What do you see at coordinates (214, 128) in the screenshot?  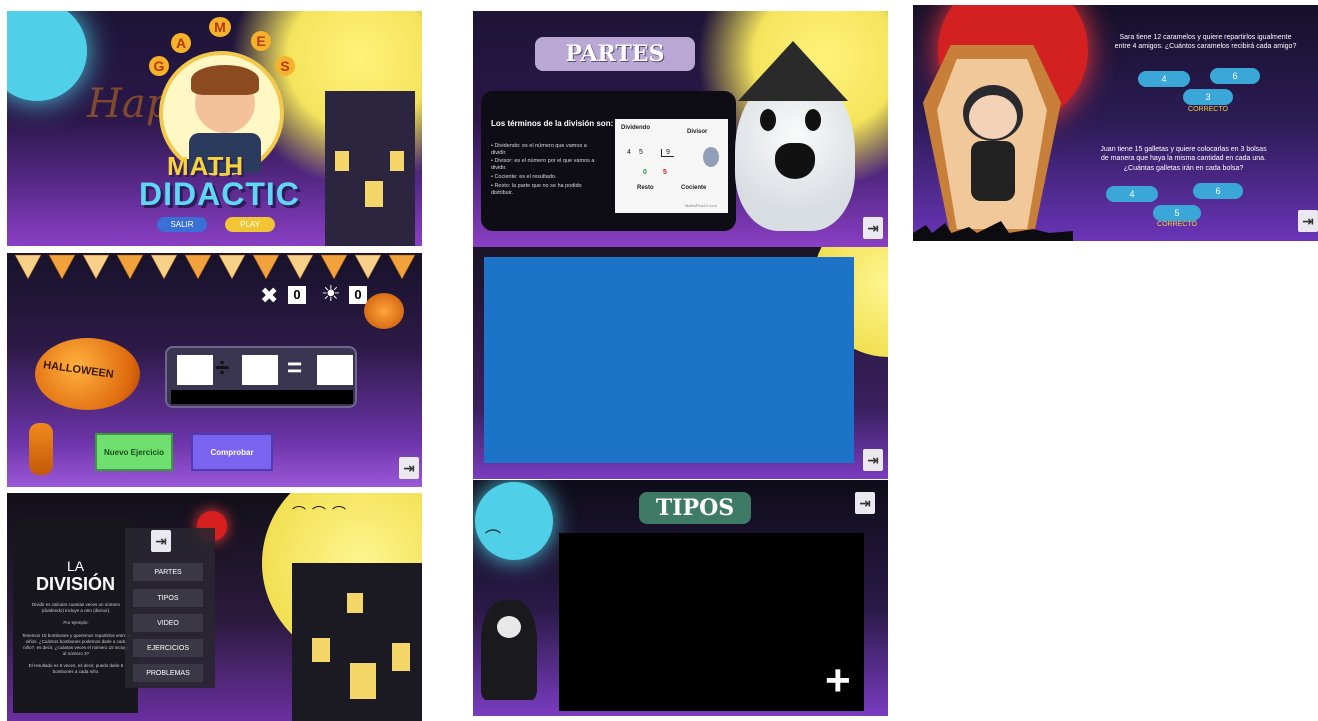 I see `title-screen: Happy G A M E S MATH DIDACTIC SALIR PLAY` at bounding box center [214, 128].